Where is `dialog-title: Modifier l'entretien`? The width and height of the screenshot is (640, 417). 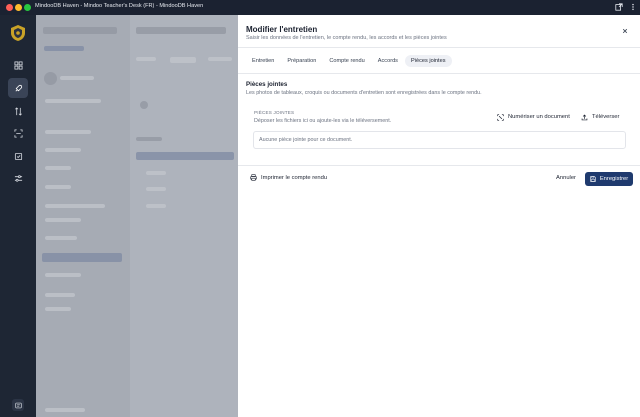 dialog-title: Modifier l'entretien is located at coordinates (282, 29).